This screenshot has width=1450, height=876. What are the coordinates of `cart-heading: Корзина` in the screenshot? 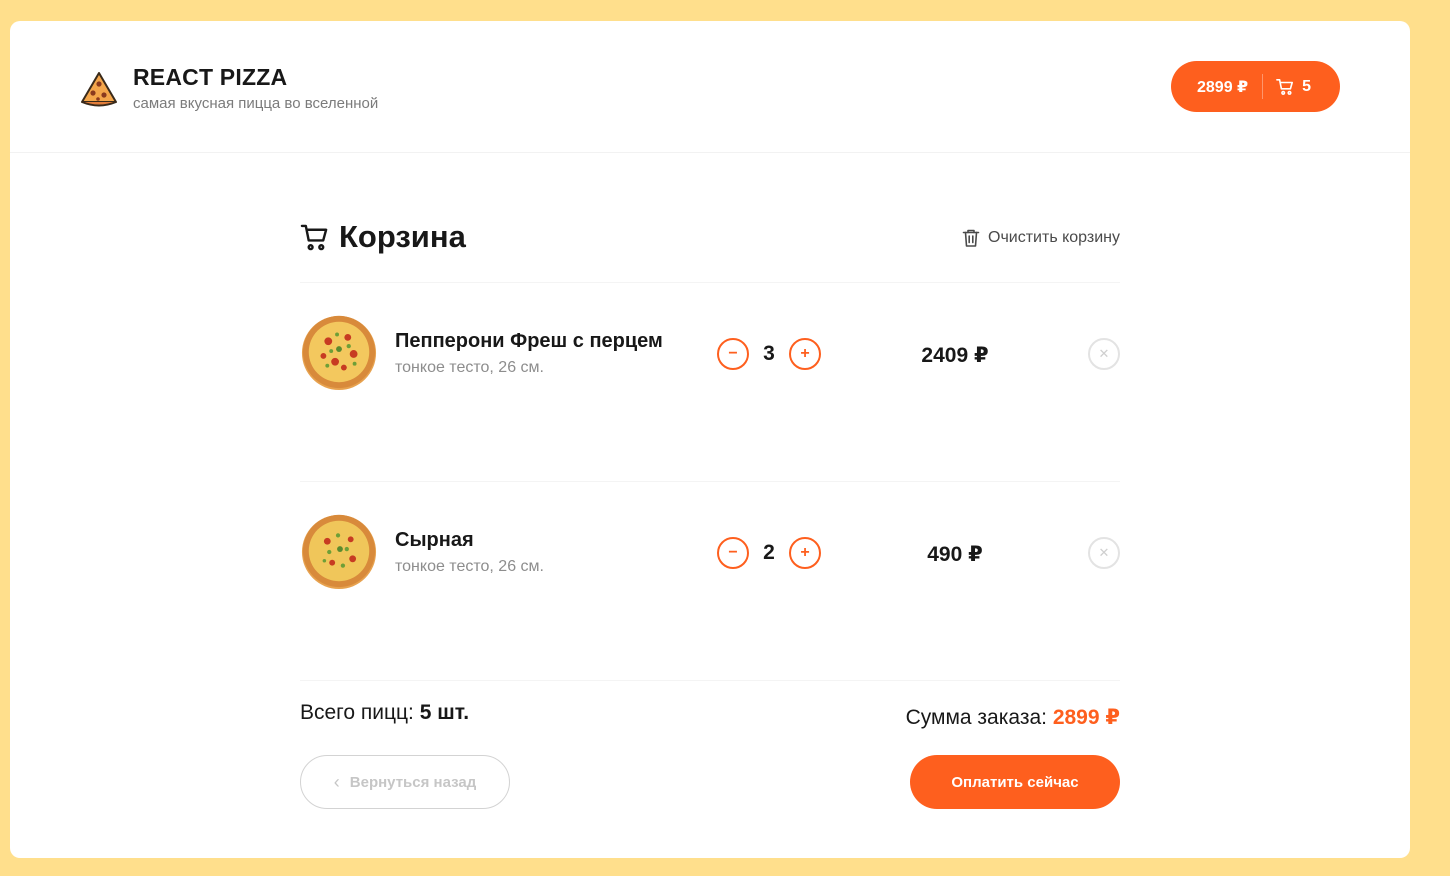 It's located at (383, 237).